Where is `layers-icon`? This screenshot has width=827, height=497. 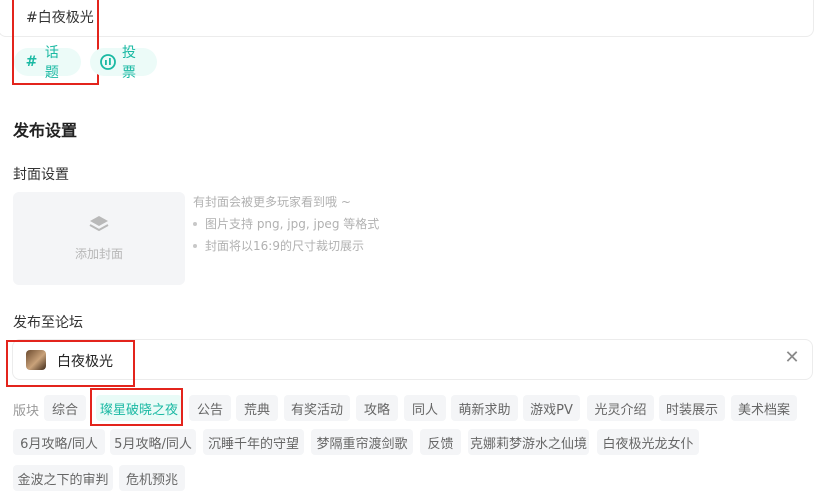 layers-icon is located at coordinates (99, 226).